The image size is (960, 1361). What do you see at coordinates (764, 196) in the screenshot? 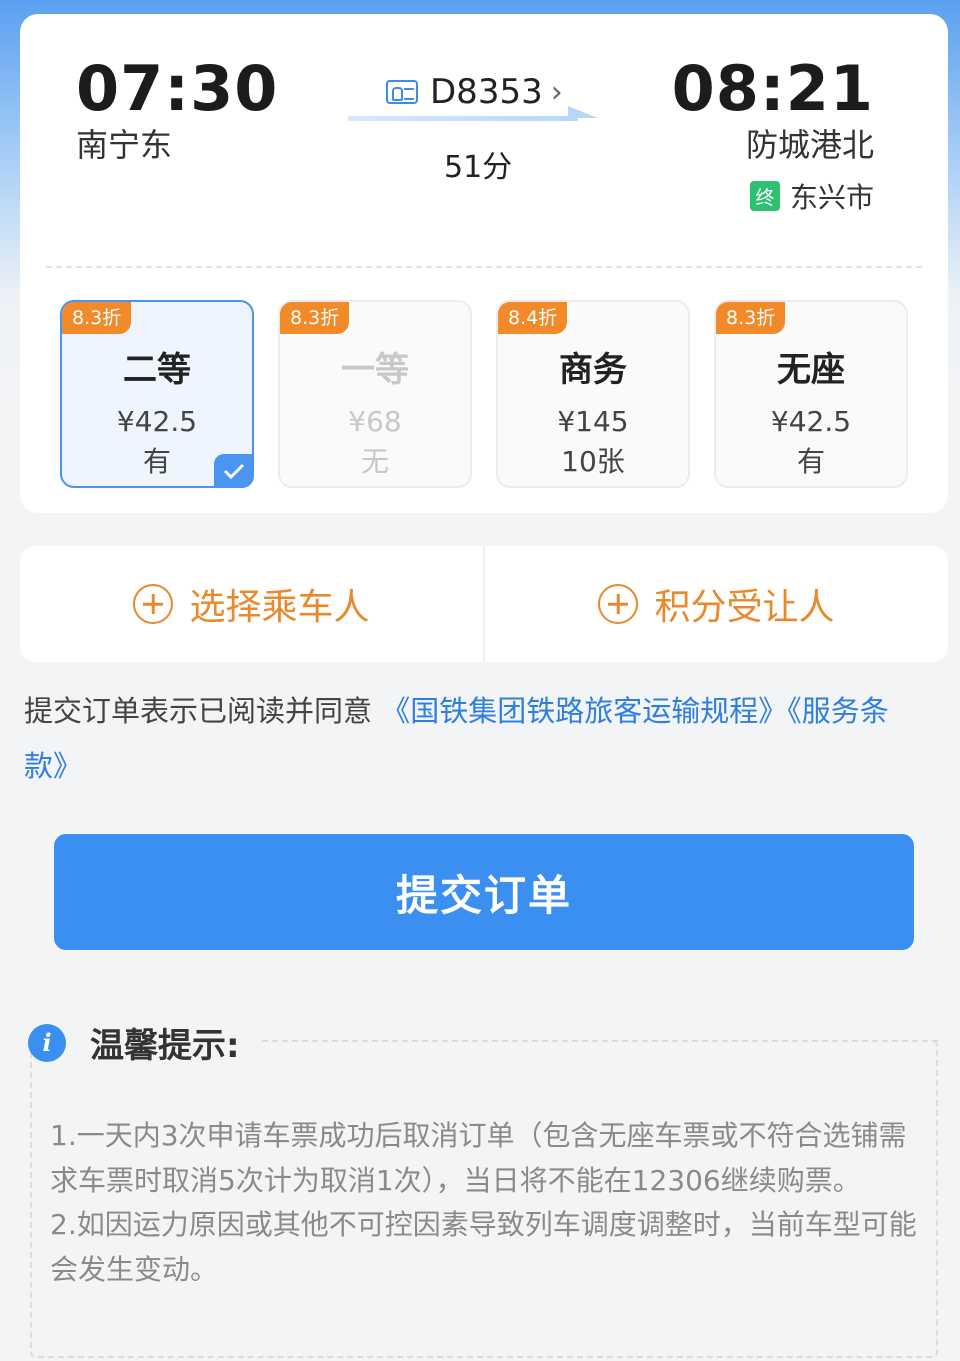
I see `terminal-badge: 终` at bounding box center [764, 196].